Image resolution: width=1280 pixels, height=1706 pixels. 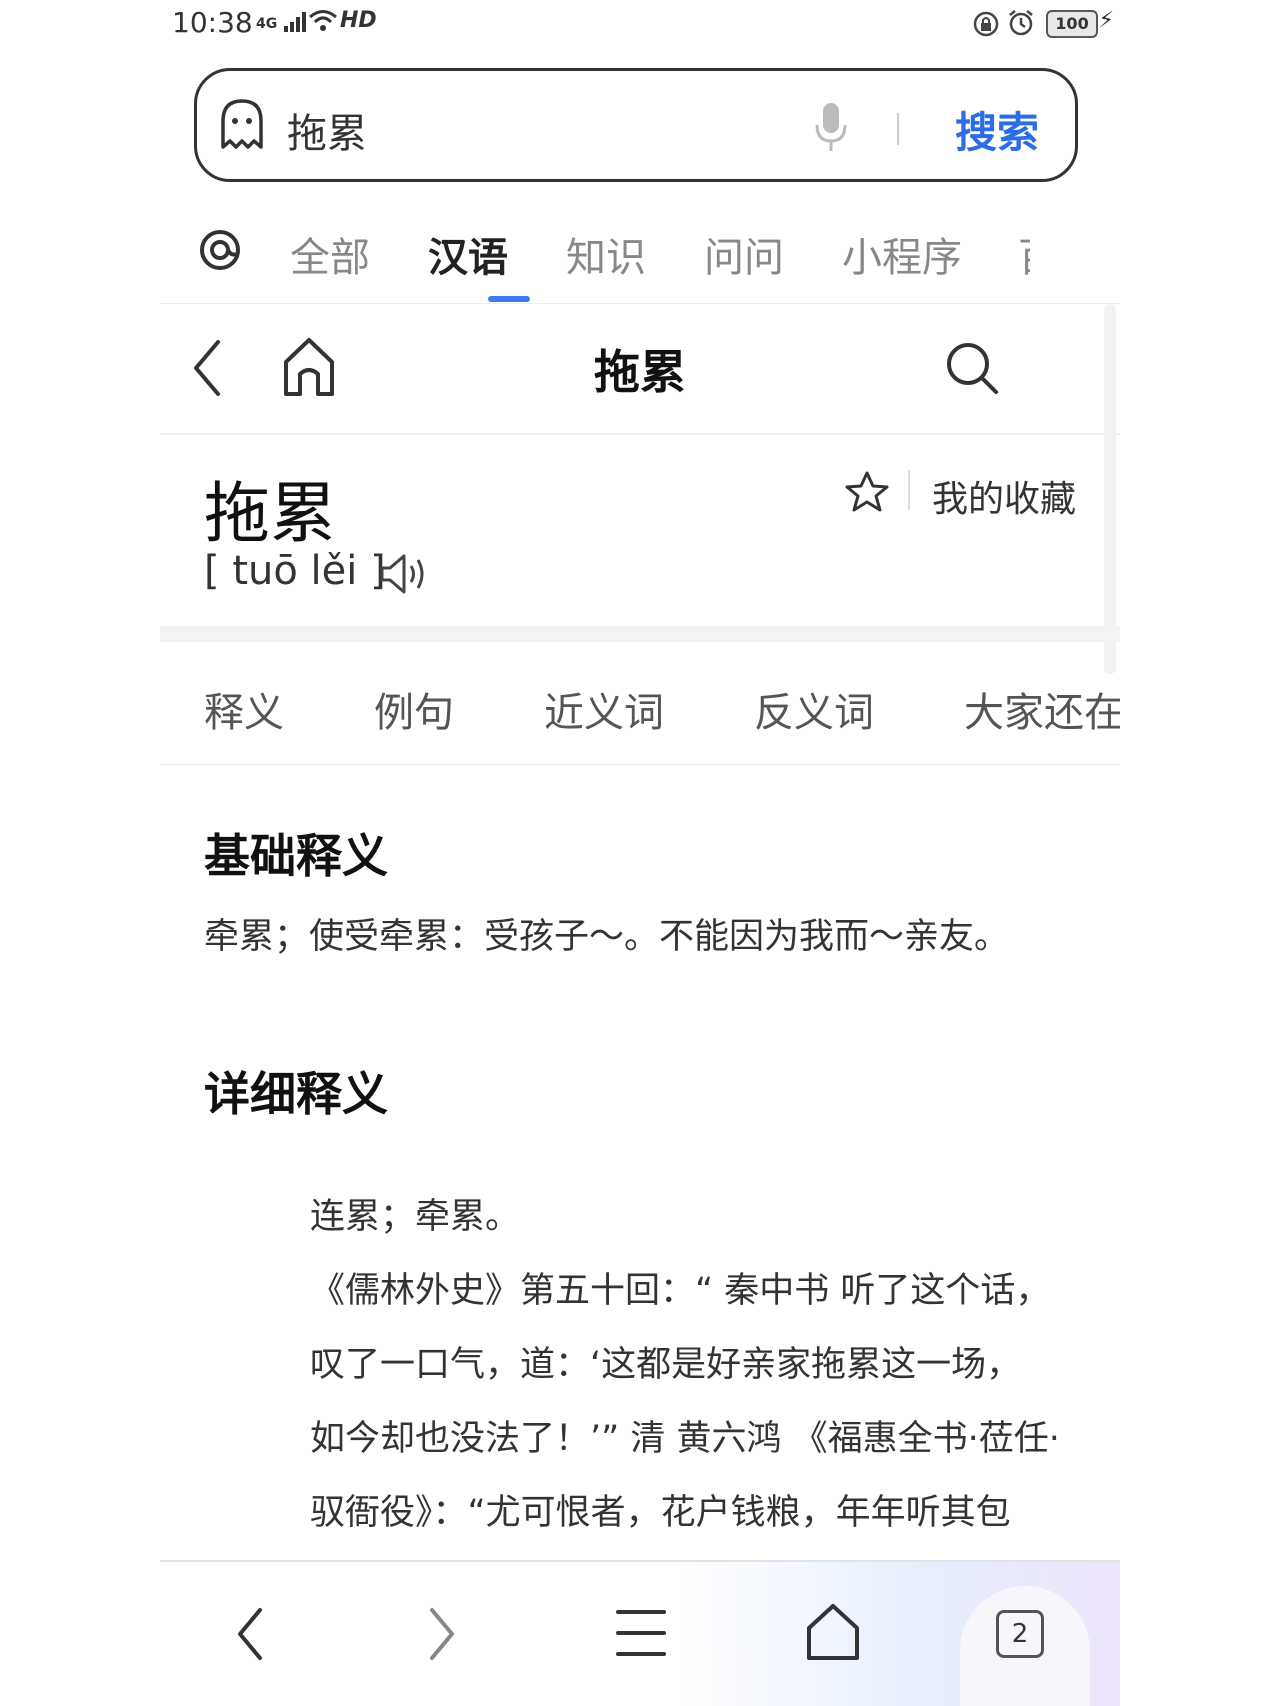 What do you see at coordinates (1042, 709) in the screenshot?
I see `tab-others-searching: 大家还在` at bounding box center [1042, 709].